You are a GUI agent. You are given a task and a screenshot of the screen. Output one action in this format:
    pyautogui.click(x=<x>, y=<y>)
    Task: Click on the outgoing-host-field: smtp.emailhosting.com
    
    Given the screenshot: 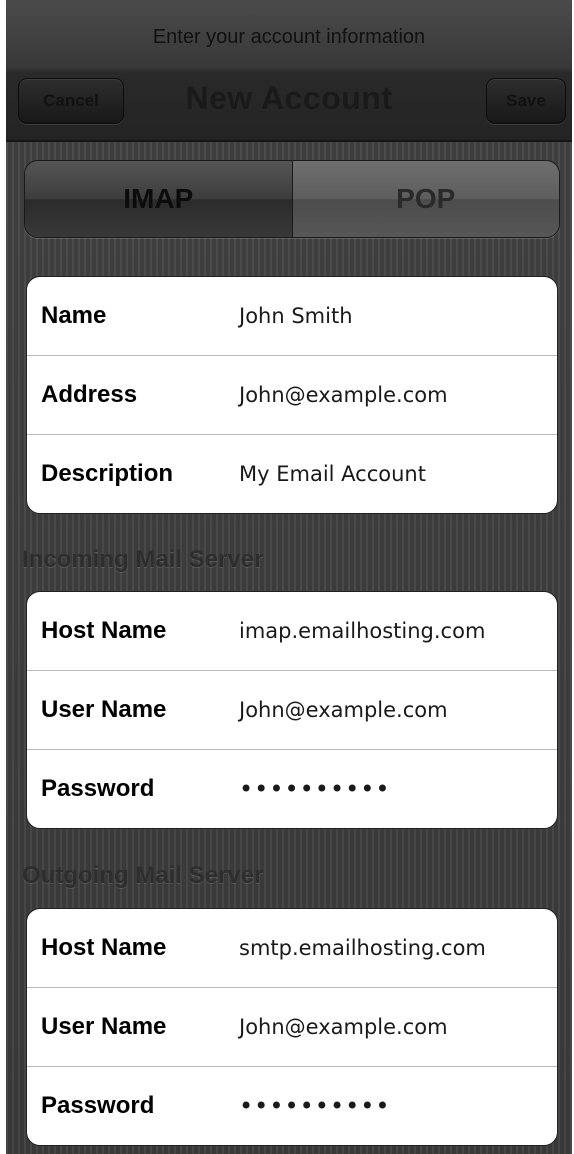 What is the action you would take?
    pyautogui.click(x=362, y=948)
    